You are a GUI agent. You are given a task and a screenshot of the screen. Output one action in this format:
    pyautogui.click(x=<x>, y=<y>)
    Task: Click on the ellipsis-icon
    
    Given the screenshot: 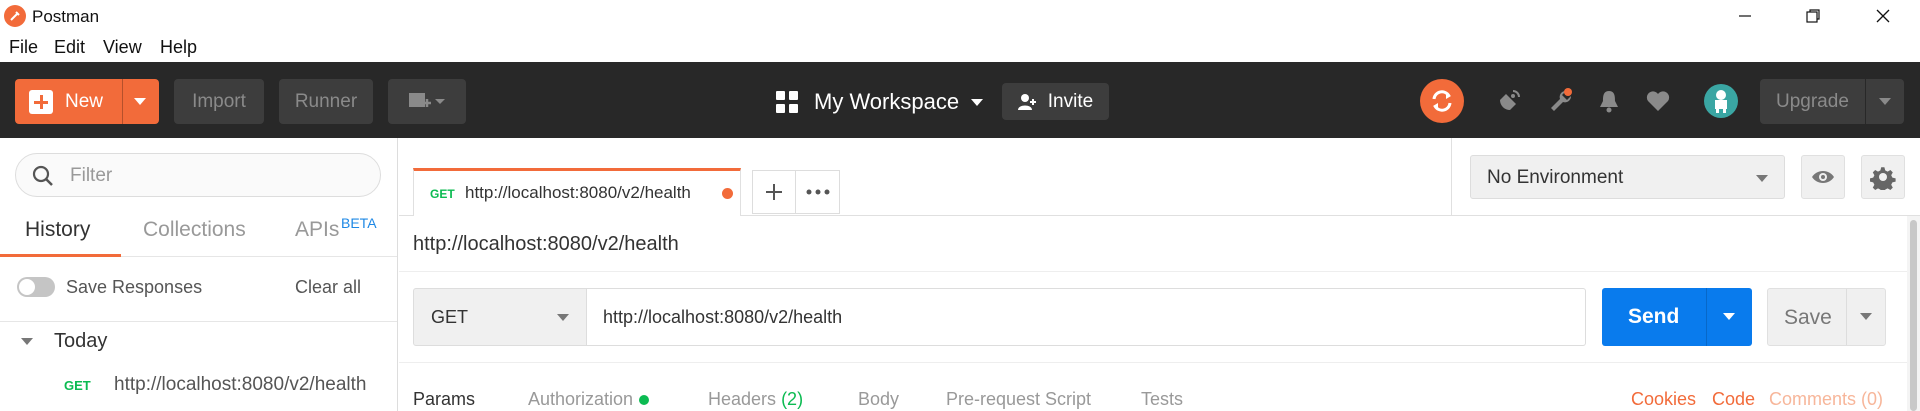 What is the action you would take?
    pyautogui.click(x=817, y=192)
    